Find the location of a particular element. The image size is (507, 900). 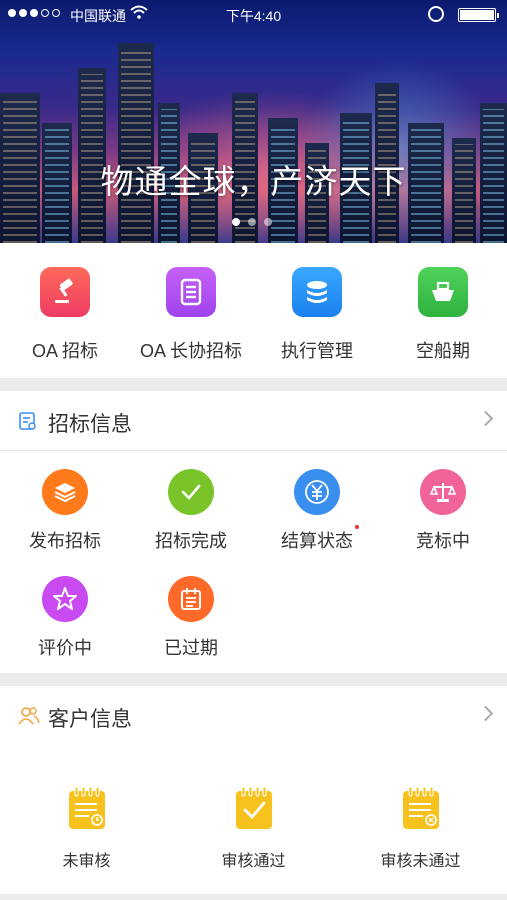

quick-item-label: OA 长协招标 is located at coordinates (190, 351).